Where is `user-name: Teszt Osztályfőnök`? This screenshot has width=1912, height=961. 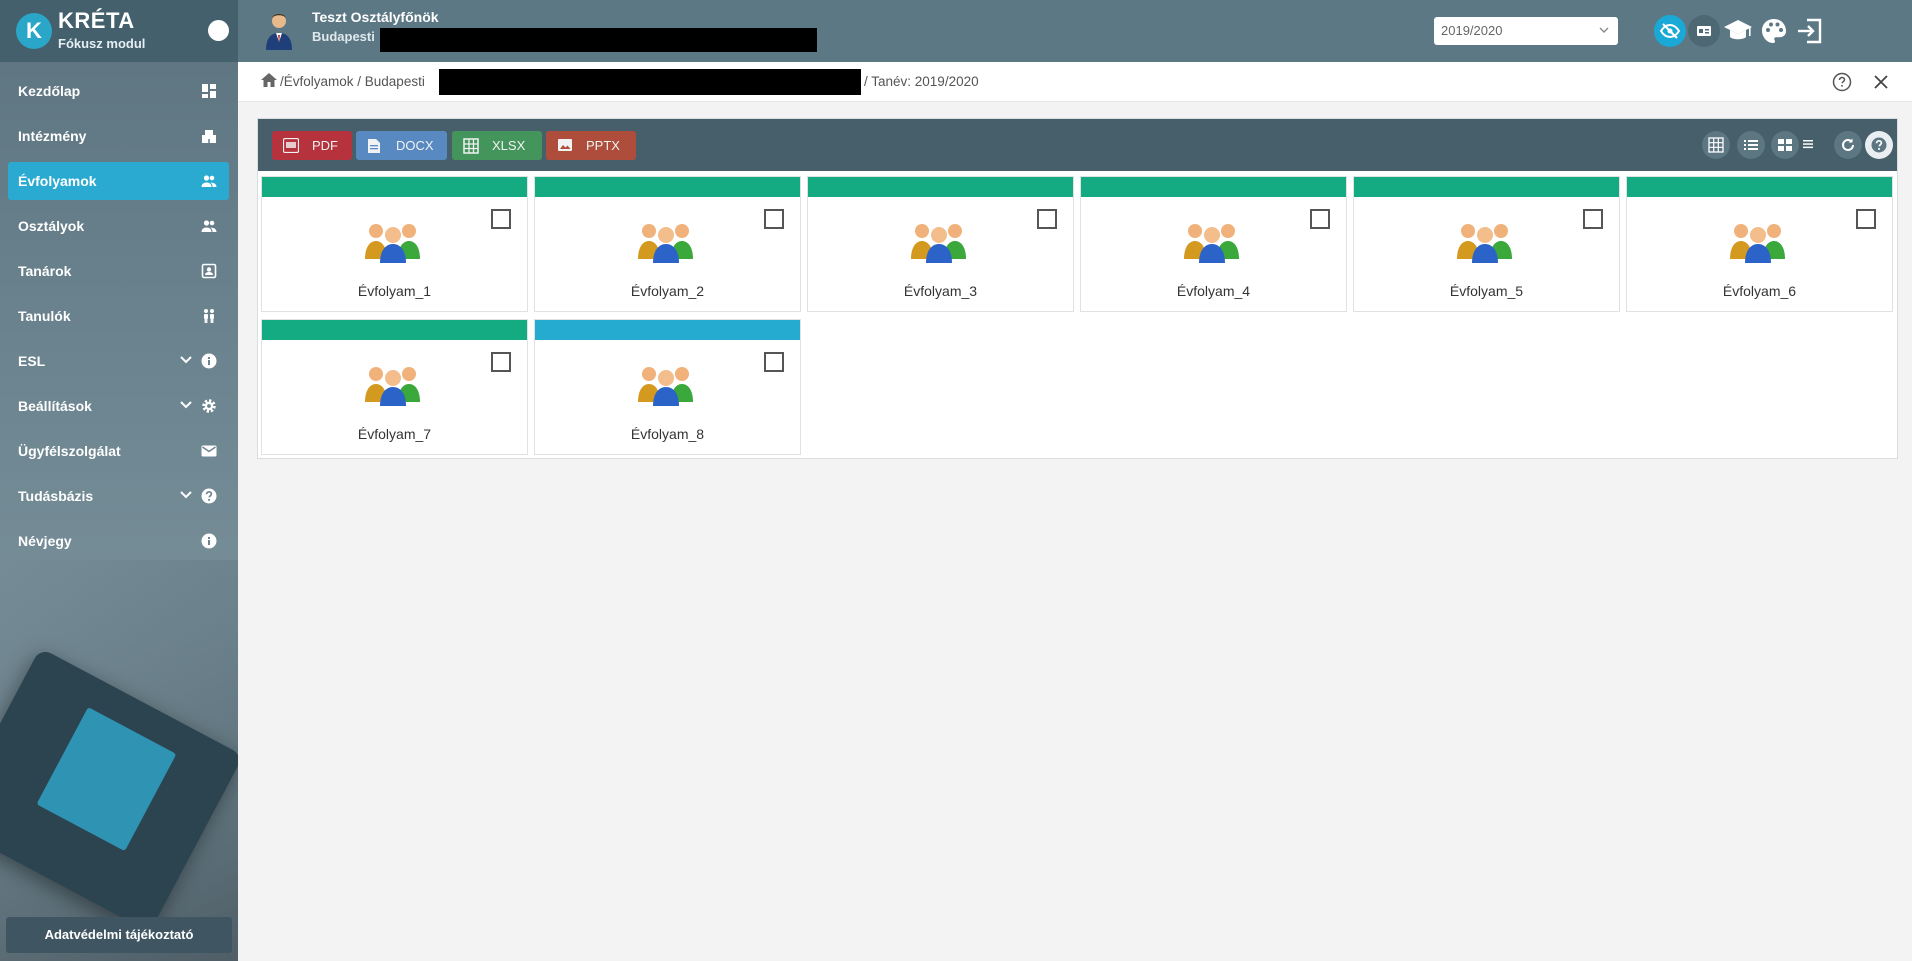
user-name: Teszt Osztályfőnök is located at coordinates (375, 17).